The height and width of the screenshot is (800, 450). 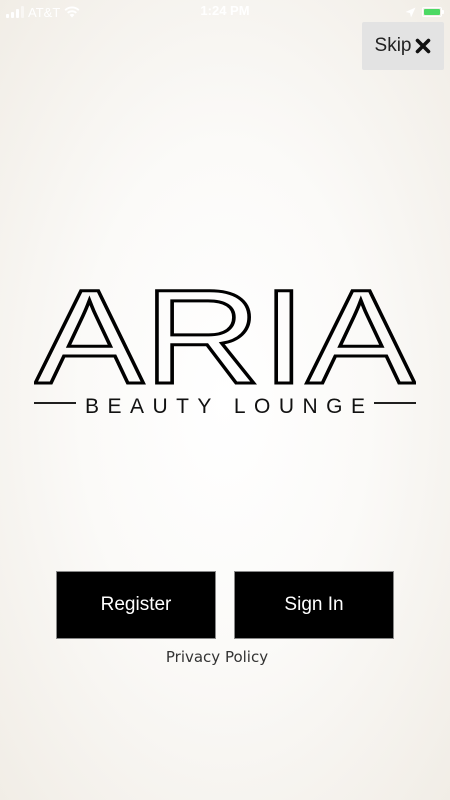 I want to click on register-button: Register, so click(x=136, y=605).